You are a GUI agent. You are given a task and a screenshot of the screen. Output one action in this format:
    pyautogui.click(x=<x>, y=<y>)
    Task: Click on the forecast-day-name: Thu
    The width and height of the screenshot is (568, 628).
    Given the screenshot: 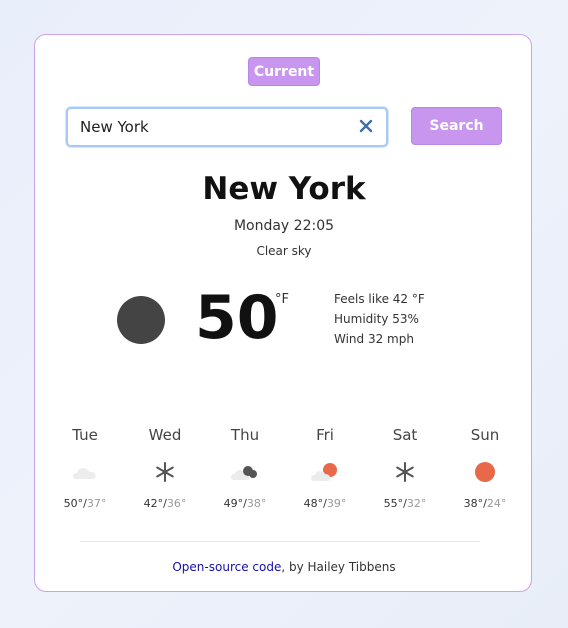 What is the action you would take?
    pyautogui.click(x=245, y=435)
    